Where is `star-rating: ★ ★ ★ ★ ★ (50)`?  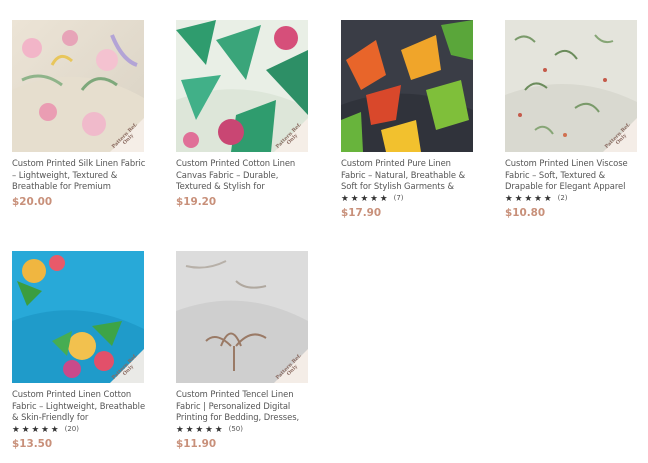 star-rating: ★ ★ ★ ★ ★ (50) is located at coordinates (243, 429).